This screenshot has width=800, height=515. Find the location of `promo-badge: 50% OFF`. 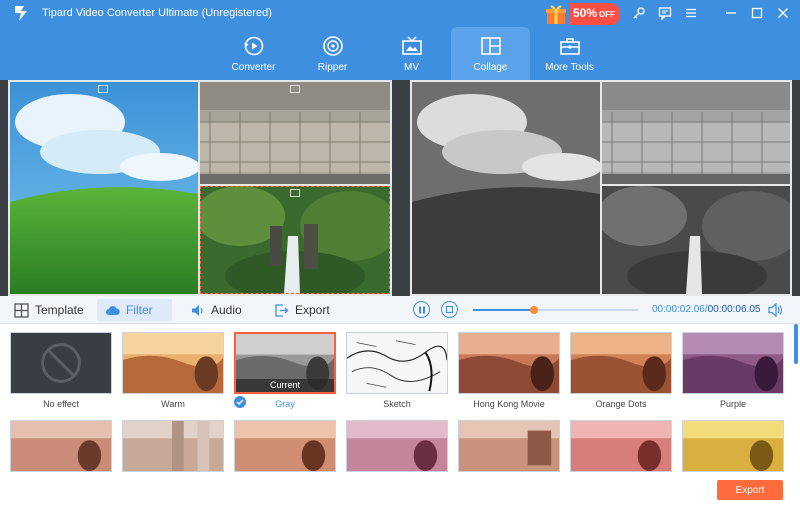

promo-badge: 50% OFF is located at coordinates (583, 14).